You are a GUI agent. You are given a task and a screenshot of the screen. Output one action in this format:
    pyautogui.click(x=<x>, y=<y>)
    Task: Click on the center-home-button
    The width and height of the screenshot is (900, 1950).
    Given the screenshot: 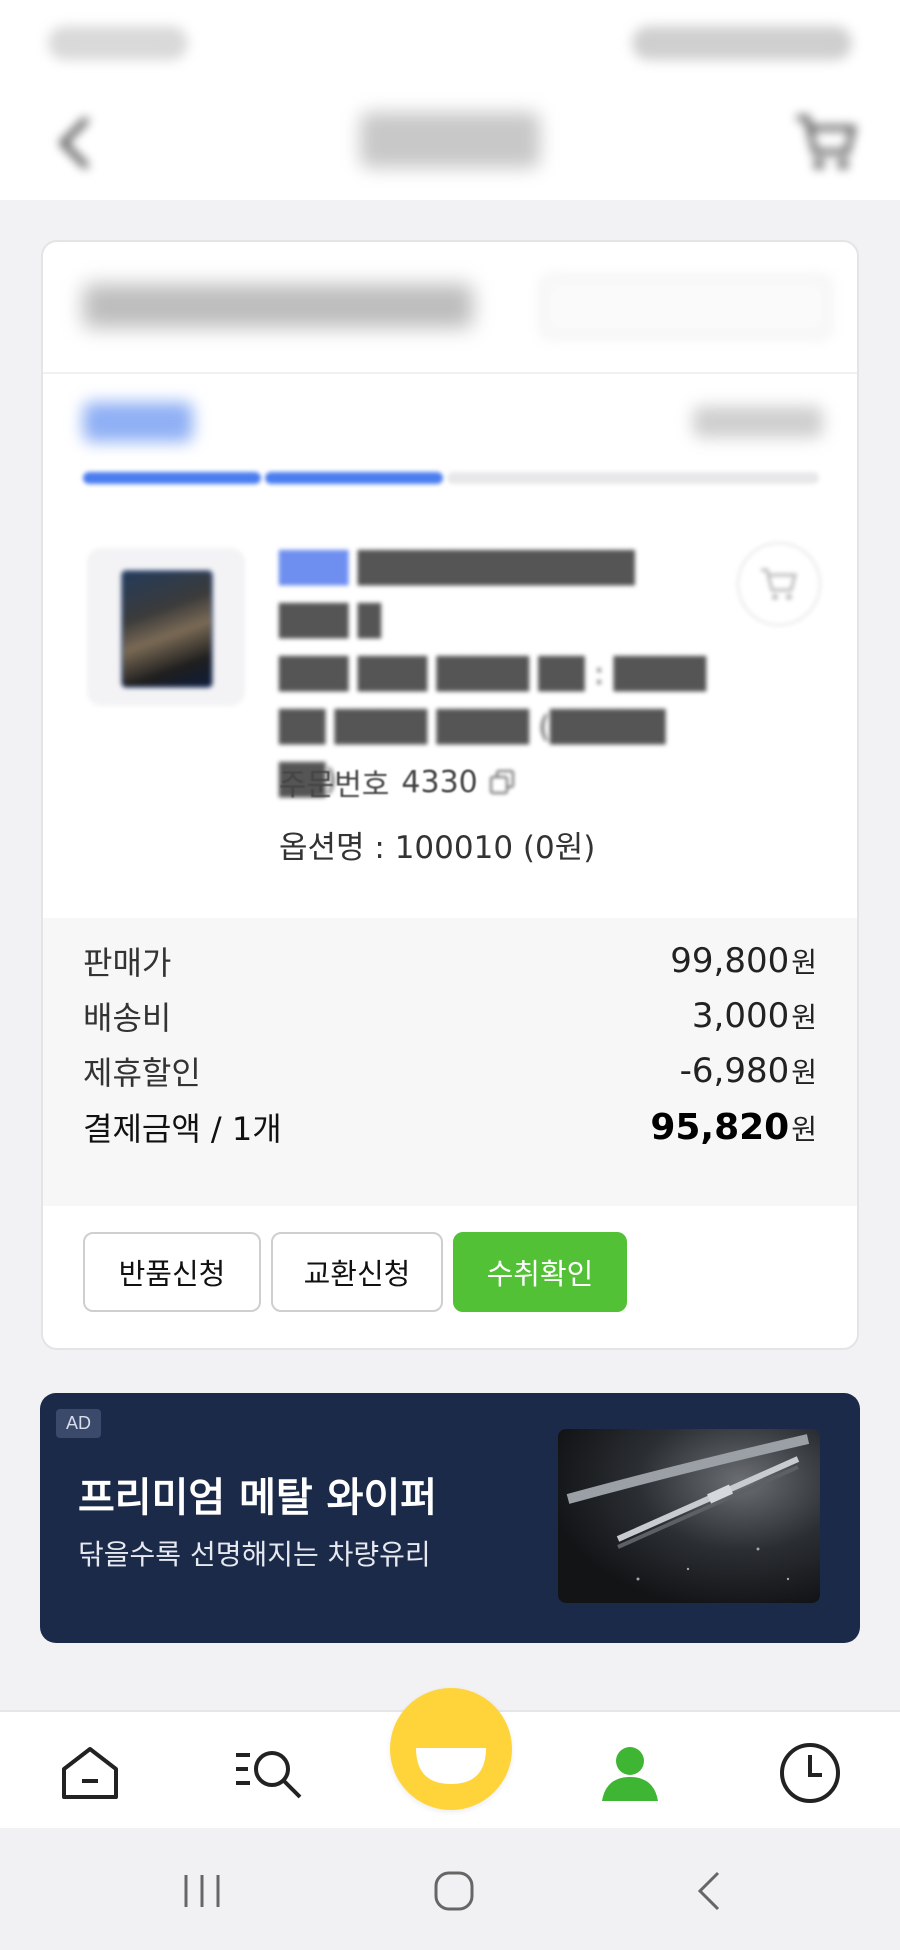 What is the action you would take?
    pyautogui.click(x=451, y=1749)
    